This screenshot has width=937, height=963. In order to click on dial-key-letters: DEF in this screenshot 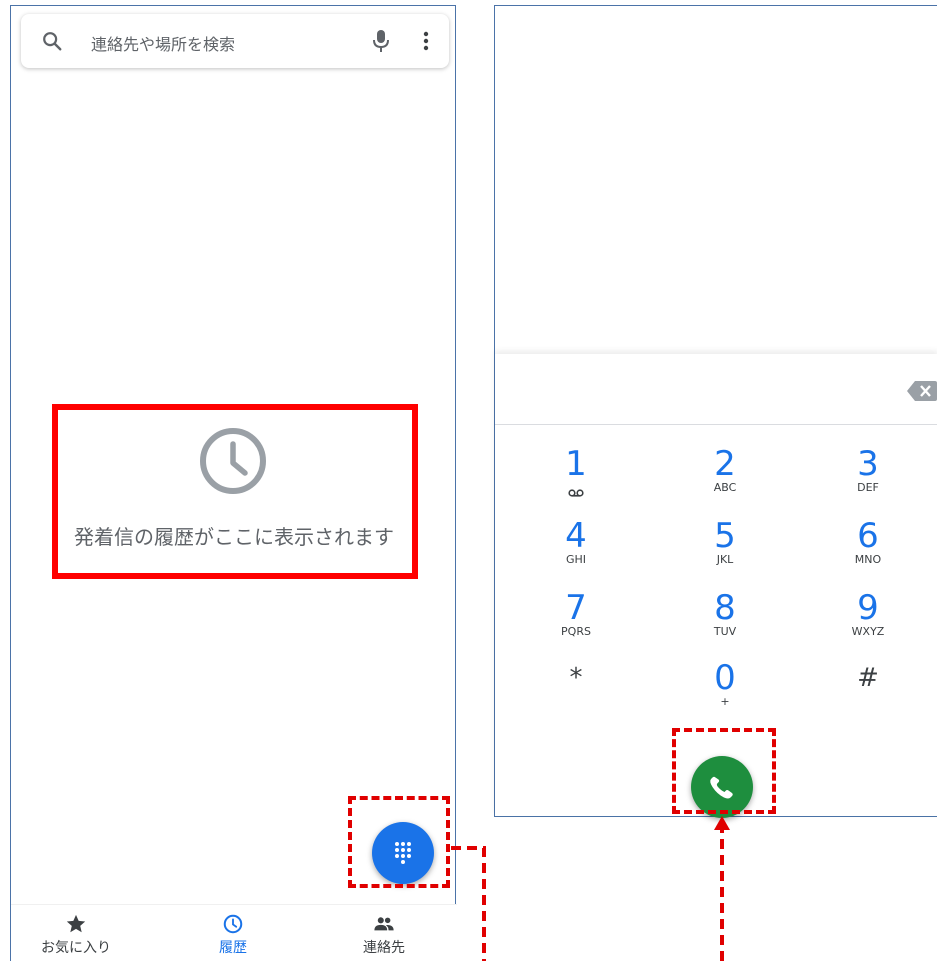, I will do `click(868, 487)`.